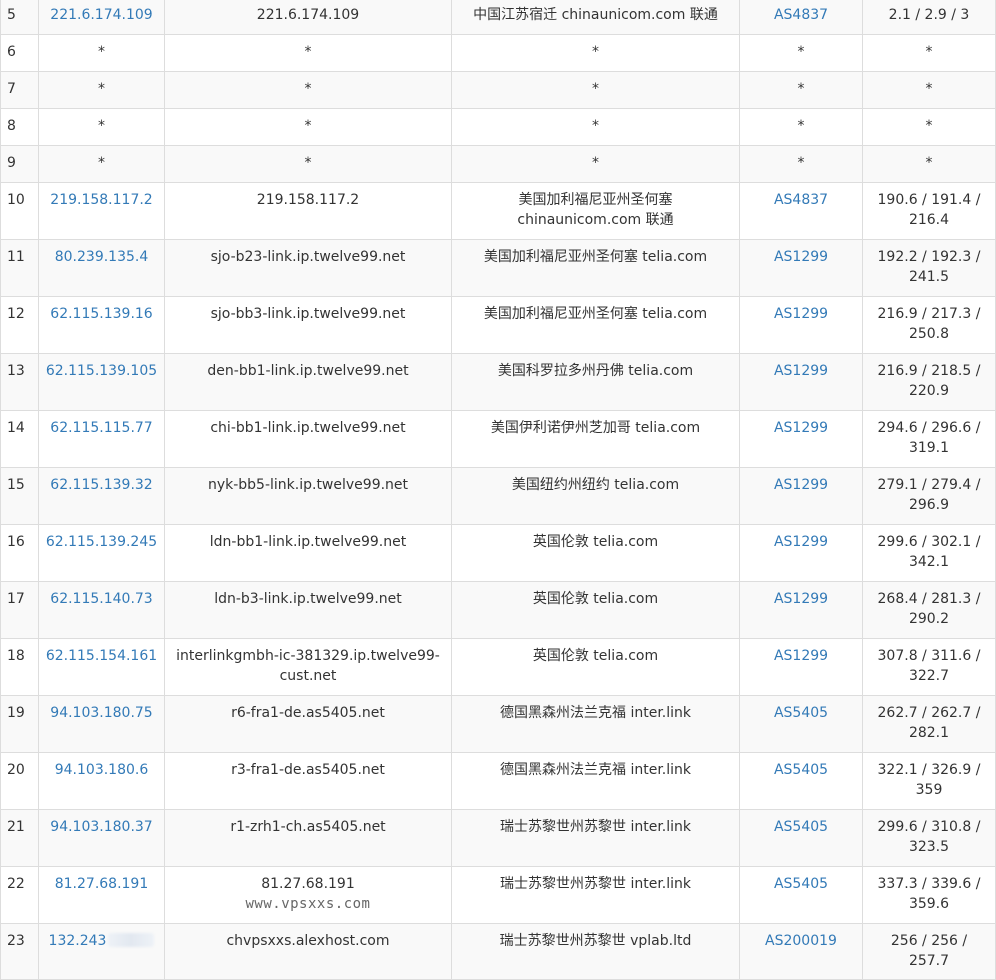 This screenshot has height=980, width=996. I want to click on geo-location: 美国伊利诺伊州芝加哥 telia.com, so click(595, 439).